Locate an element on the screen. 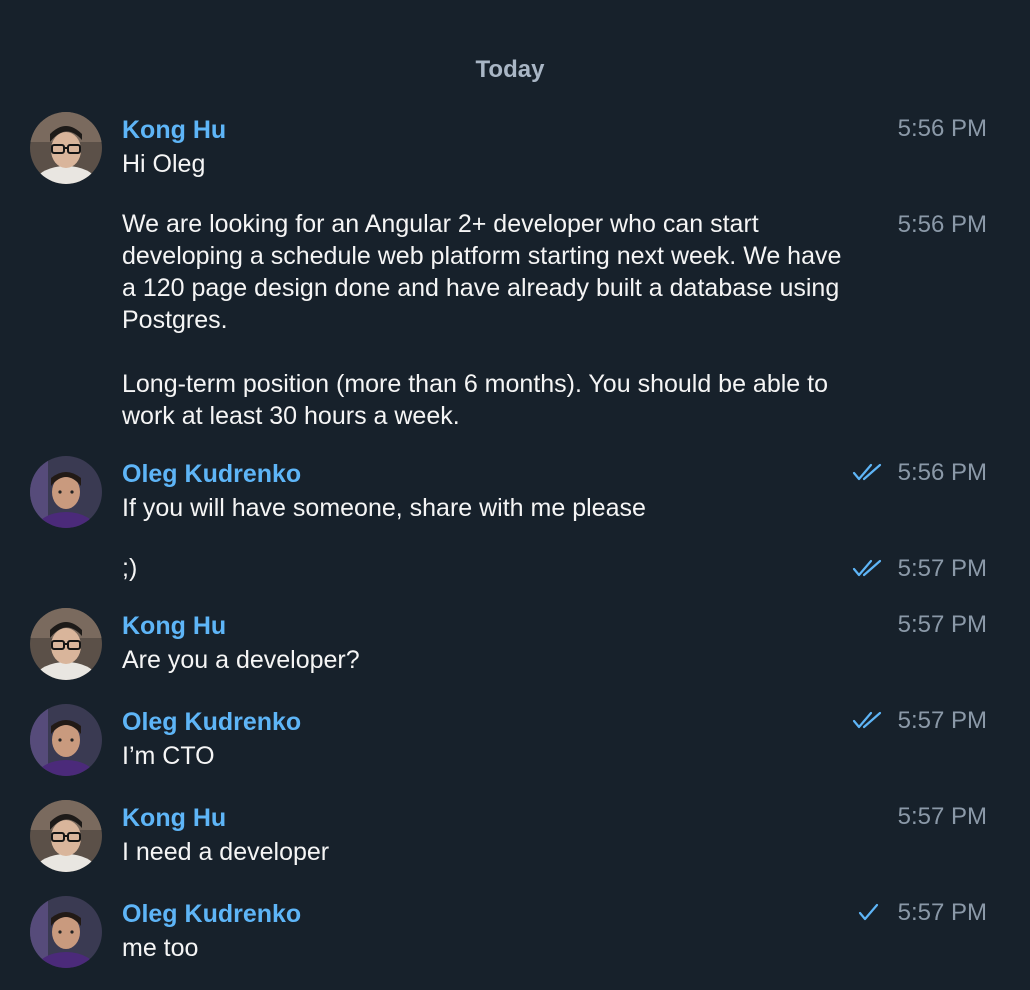  message-text: me too is located at coordinates (160, 948).